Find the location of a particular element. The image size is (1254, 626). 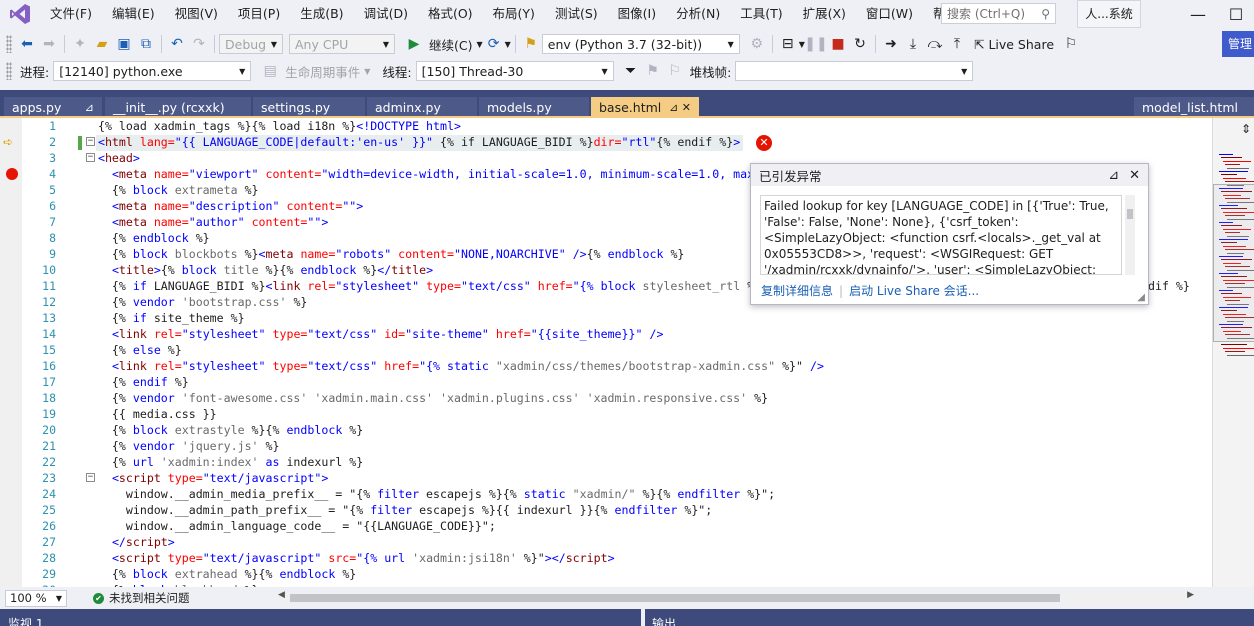

tab-init-py: __init__.py (rcxxk) is located at coordinates (178, 107).